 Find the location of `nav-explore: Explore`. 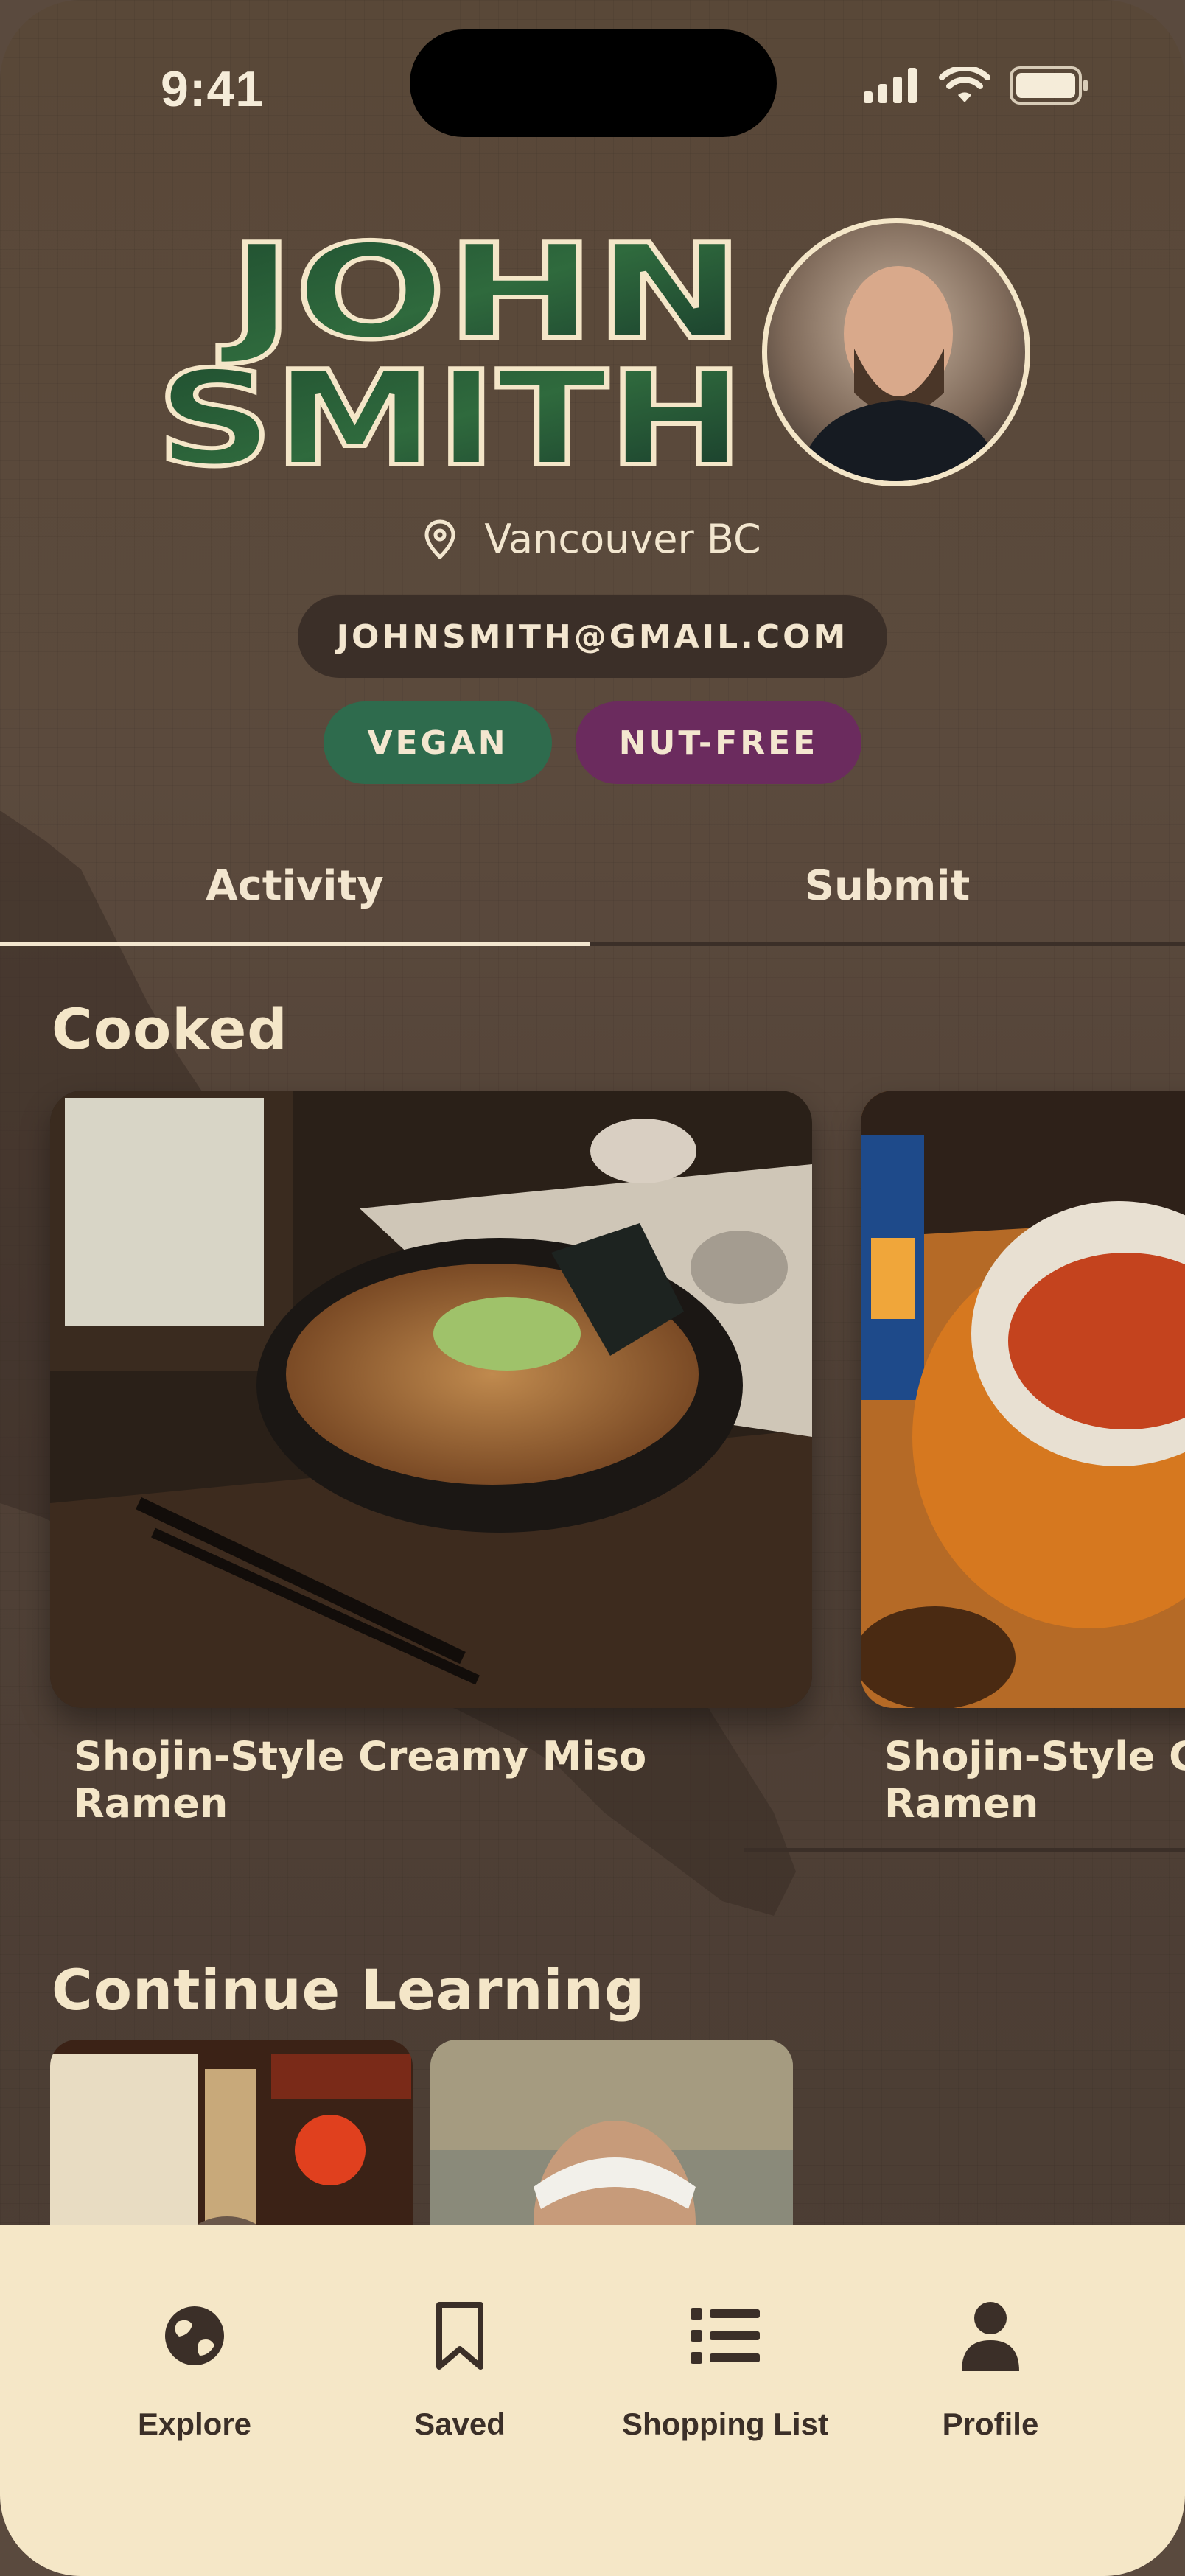

nav-explore: Explore is located at coordinates (194, 2367).